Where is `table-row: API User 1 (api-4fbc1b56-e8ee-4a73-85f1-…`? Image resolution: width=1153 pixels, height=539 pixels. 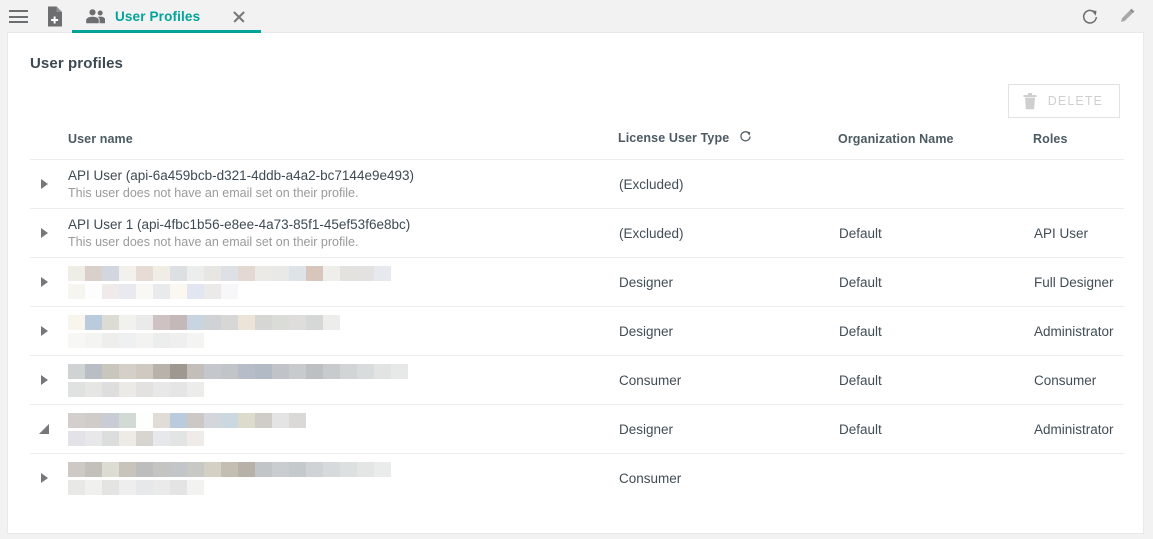 table-row: API User 1 (api-4fbc1b56-e8ee-4a73-85f1-… is located at coordinates (577, 233).